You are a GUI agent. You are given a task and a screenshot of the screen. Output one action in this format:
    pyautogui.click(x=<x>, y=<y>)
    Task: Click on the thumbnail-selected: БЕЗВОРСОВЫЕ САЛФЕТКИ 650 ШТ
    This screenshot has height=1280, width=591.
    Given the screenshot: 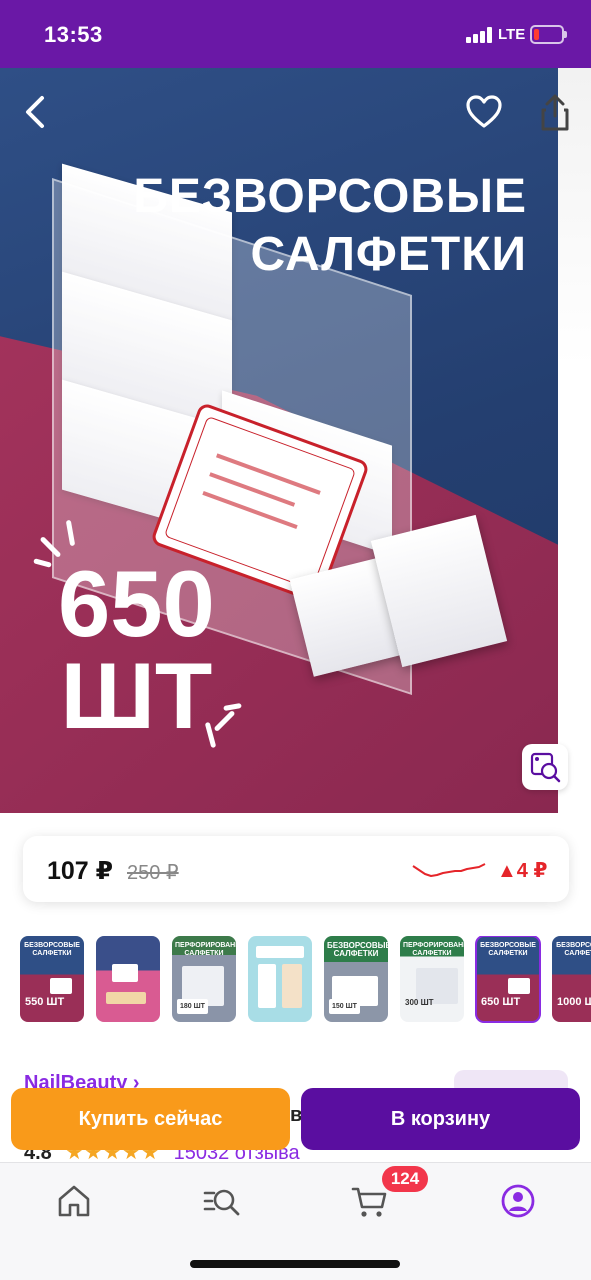 What is the action you would take?
    pyautogui.click(x=508, y=979)
    